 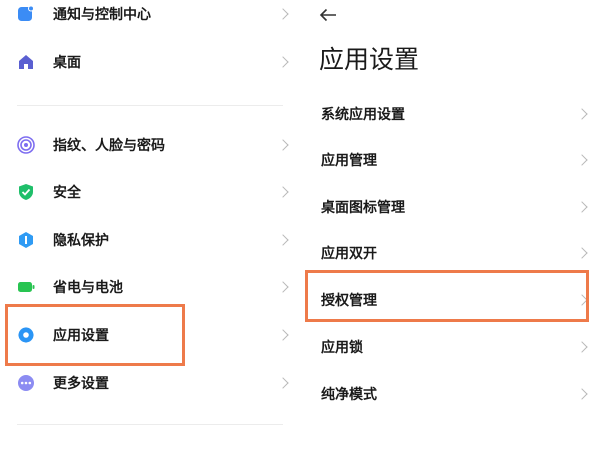 What do you see at coordinates (26, 287) in the screenshot?
I see `battery-icon` at bounding box center [26, 287].